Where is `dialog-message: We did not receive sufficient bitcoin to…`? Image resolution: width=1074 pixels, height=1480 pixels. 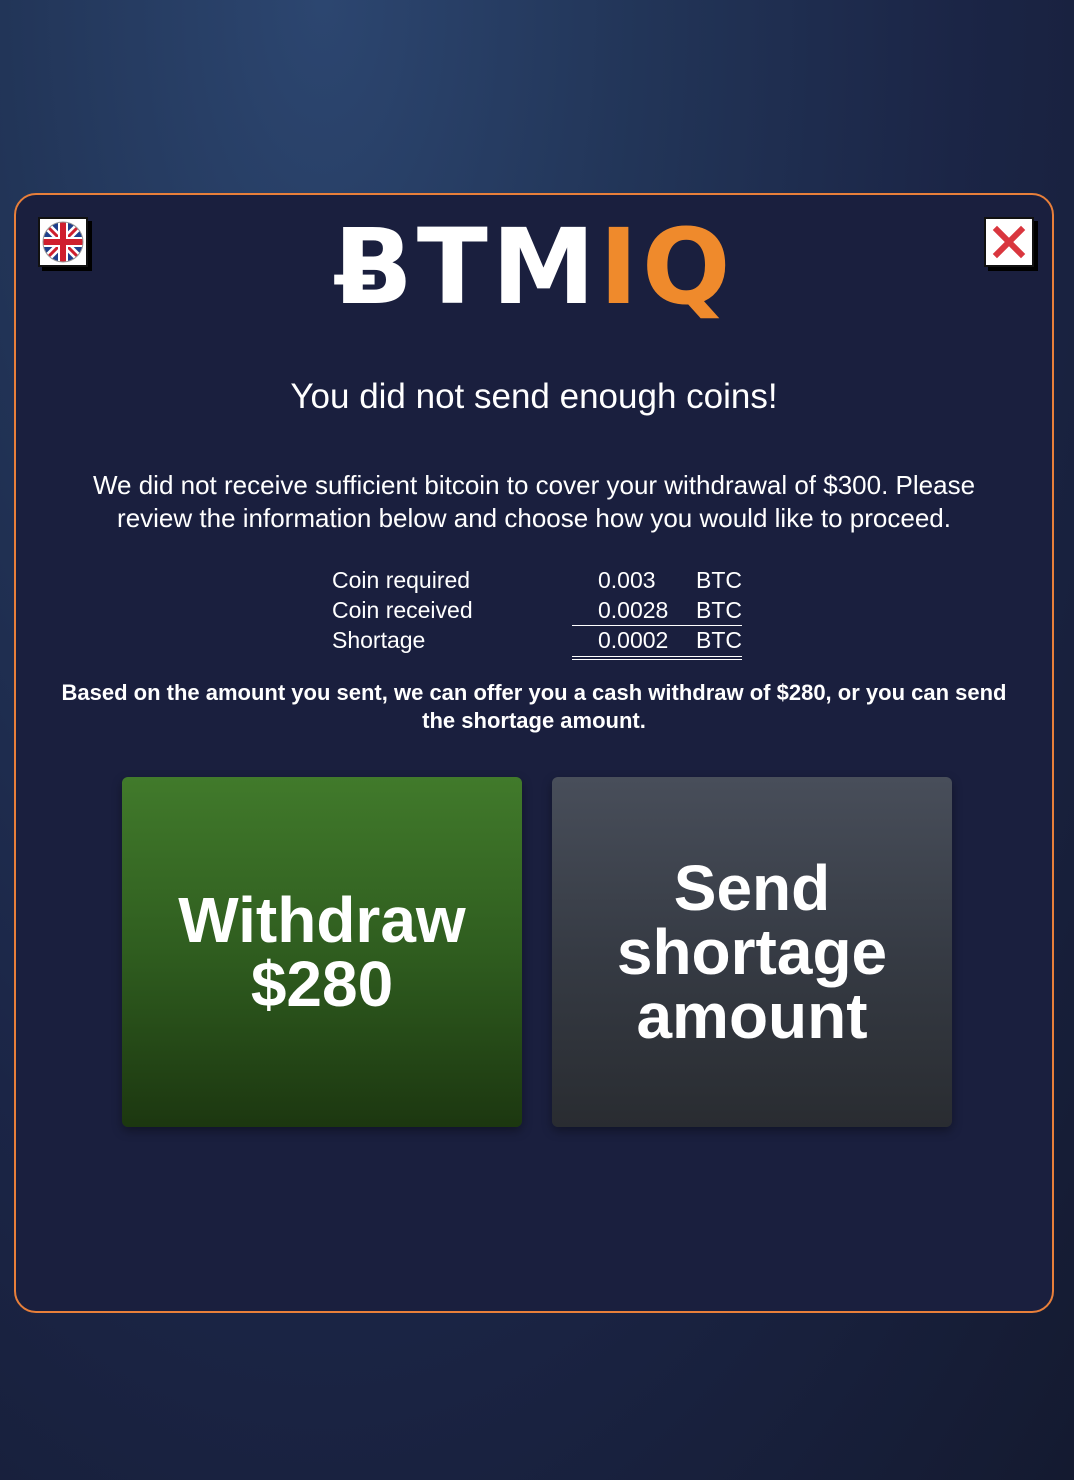 dialog-message: We did not receive sufficient bitcoin to… is located at coordinates (534, 501).